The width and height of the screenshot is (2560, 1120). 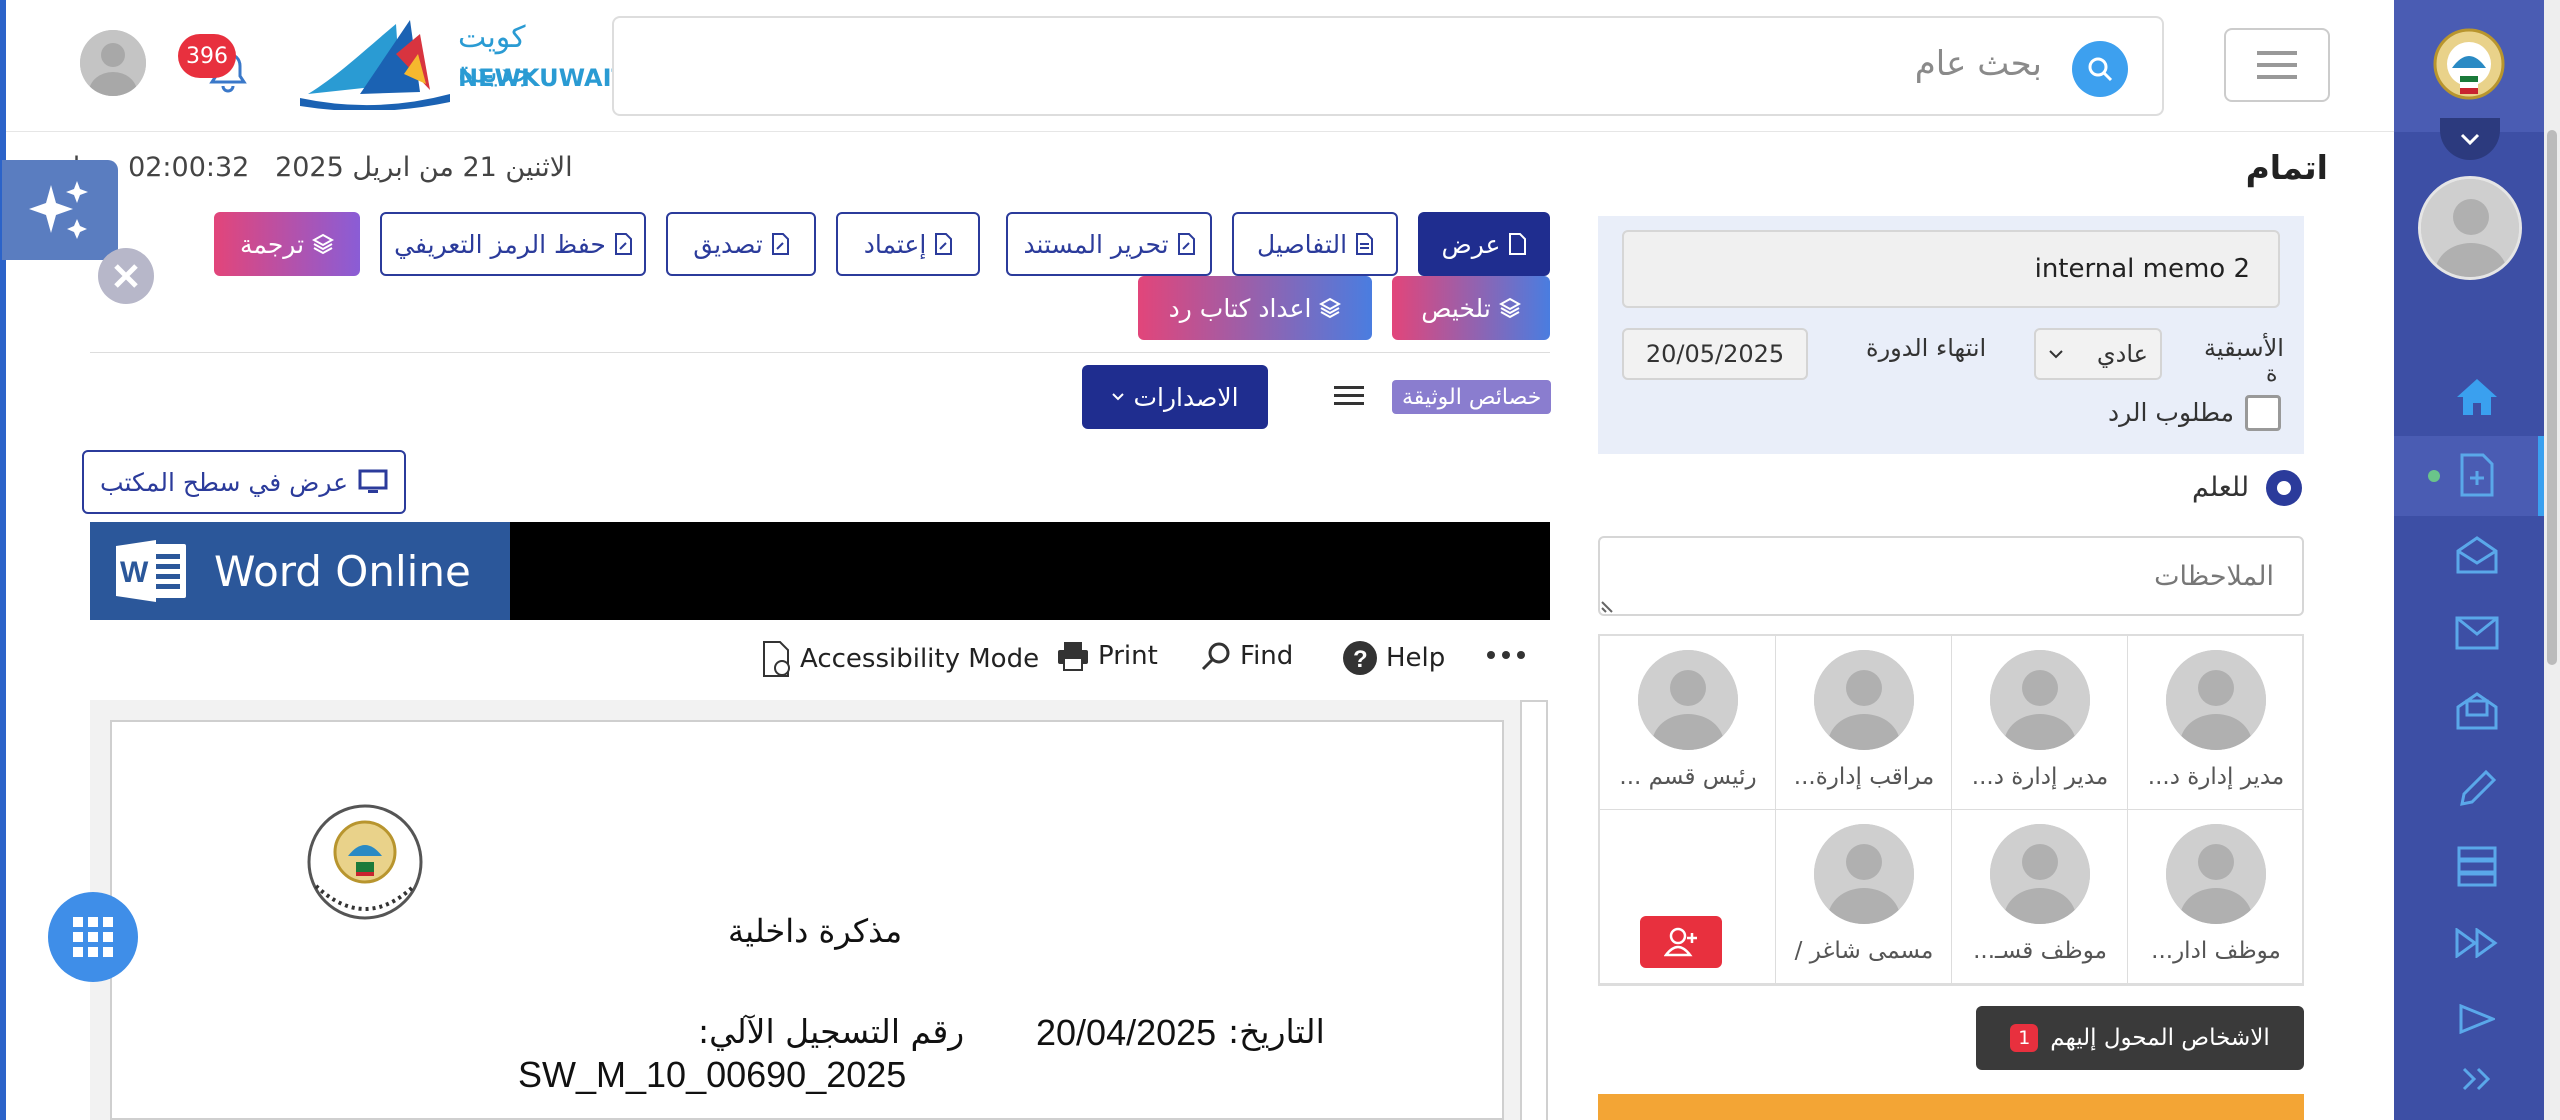 I want to click on registration-number-label: رقم التسجيل الآلي:, so click(x=831, y=1031).